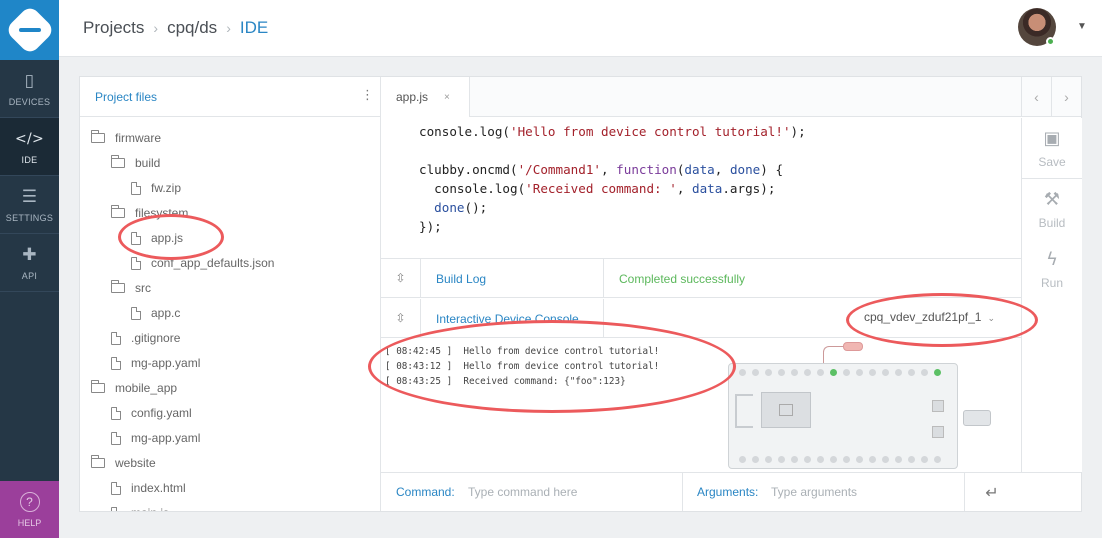 This screenshot has height=538, width=1102. Describe the element at coordinates (29, 159) in the screenshot. I see `nav-item-label: IDE` at that location.